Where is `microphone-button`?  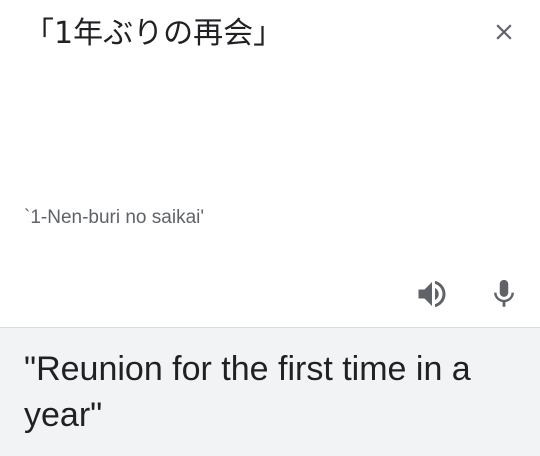
microphone-button is located at coordinates (504, 294).